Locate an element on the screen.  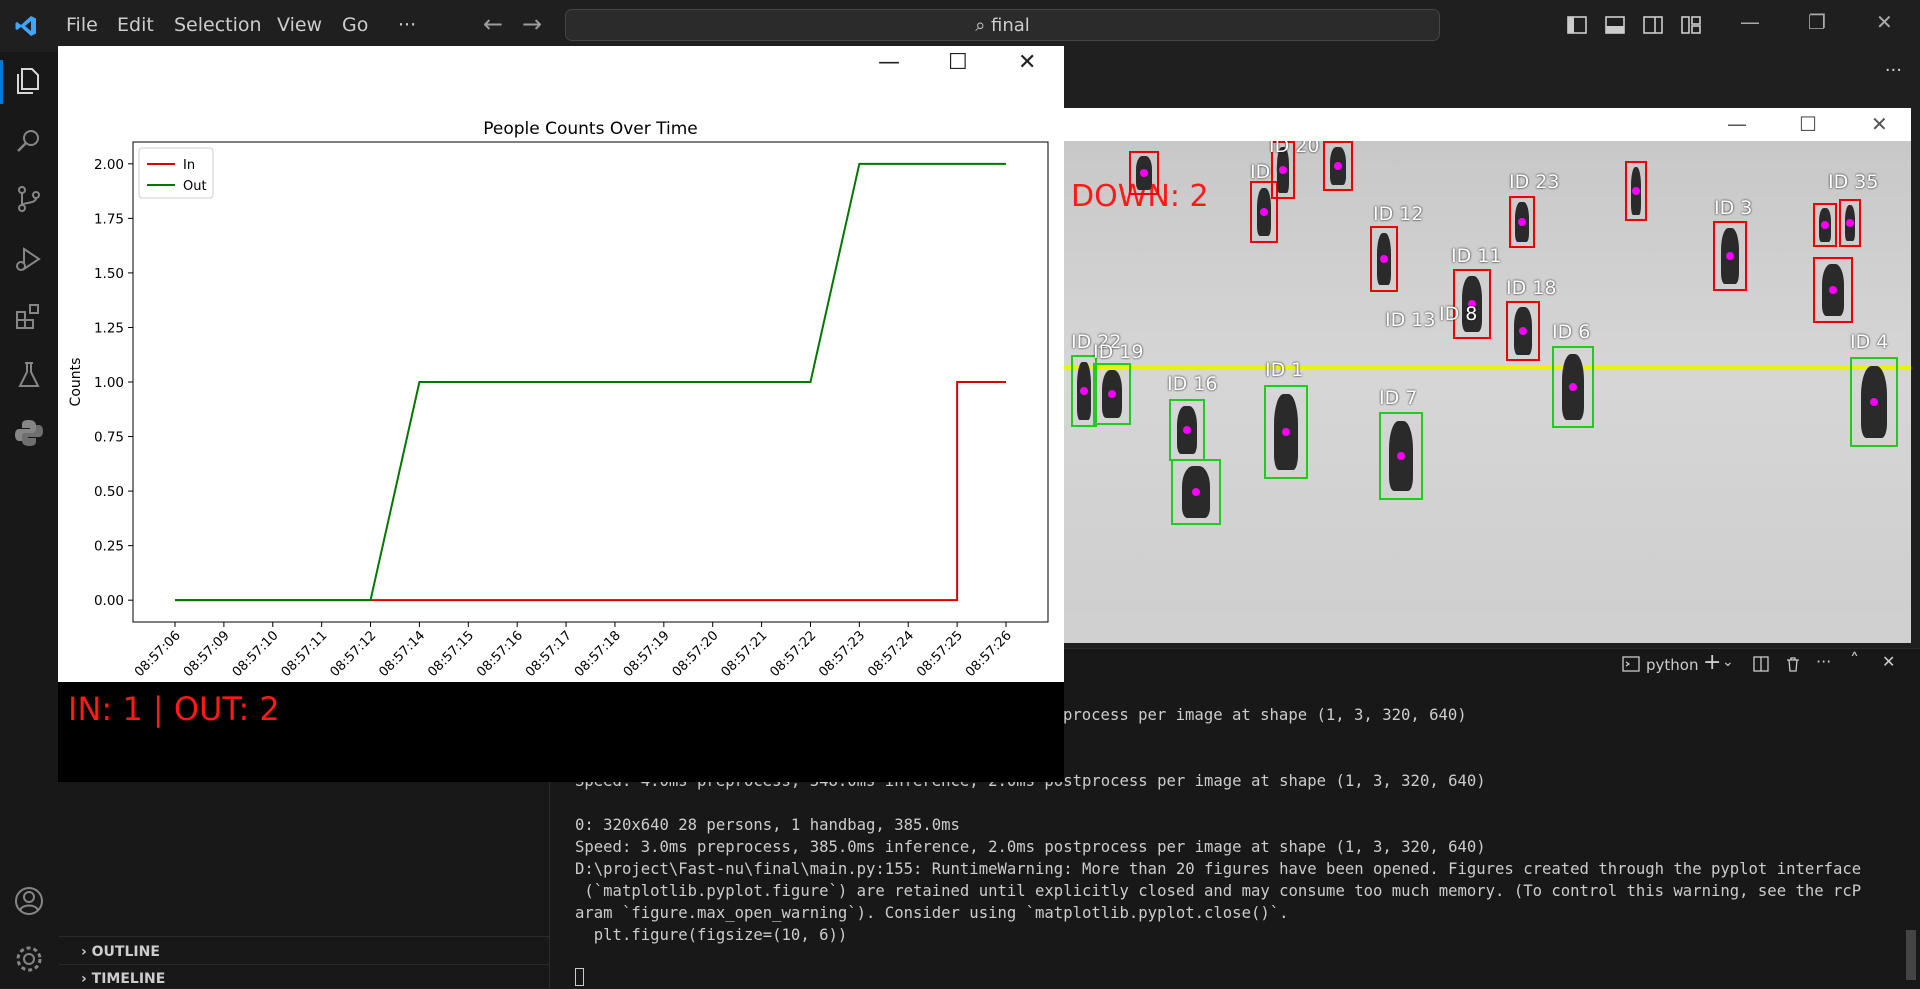
menu-selection: Selection is located at coordinates (218, 25).